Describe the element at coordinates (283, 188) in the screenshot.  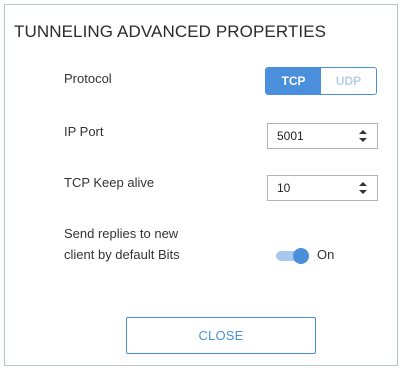
I see `tcp-keep-alive-value: 10` at that location.